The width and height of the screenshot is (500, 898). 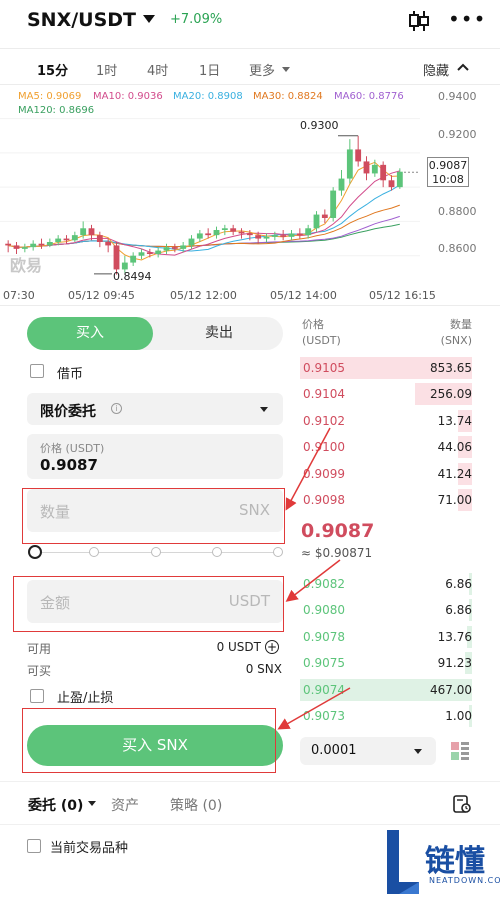 I want to click on tab-1h: 1时, so click(x=106, y=69).